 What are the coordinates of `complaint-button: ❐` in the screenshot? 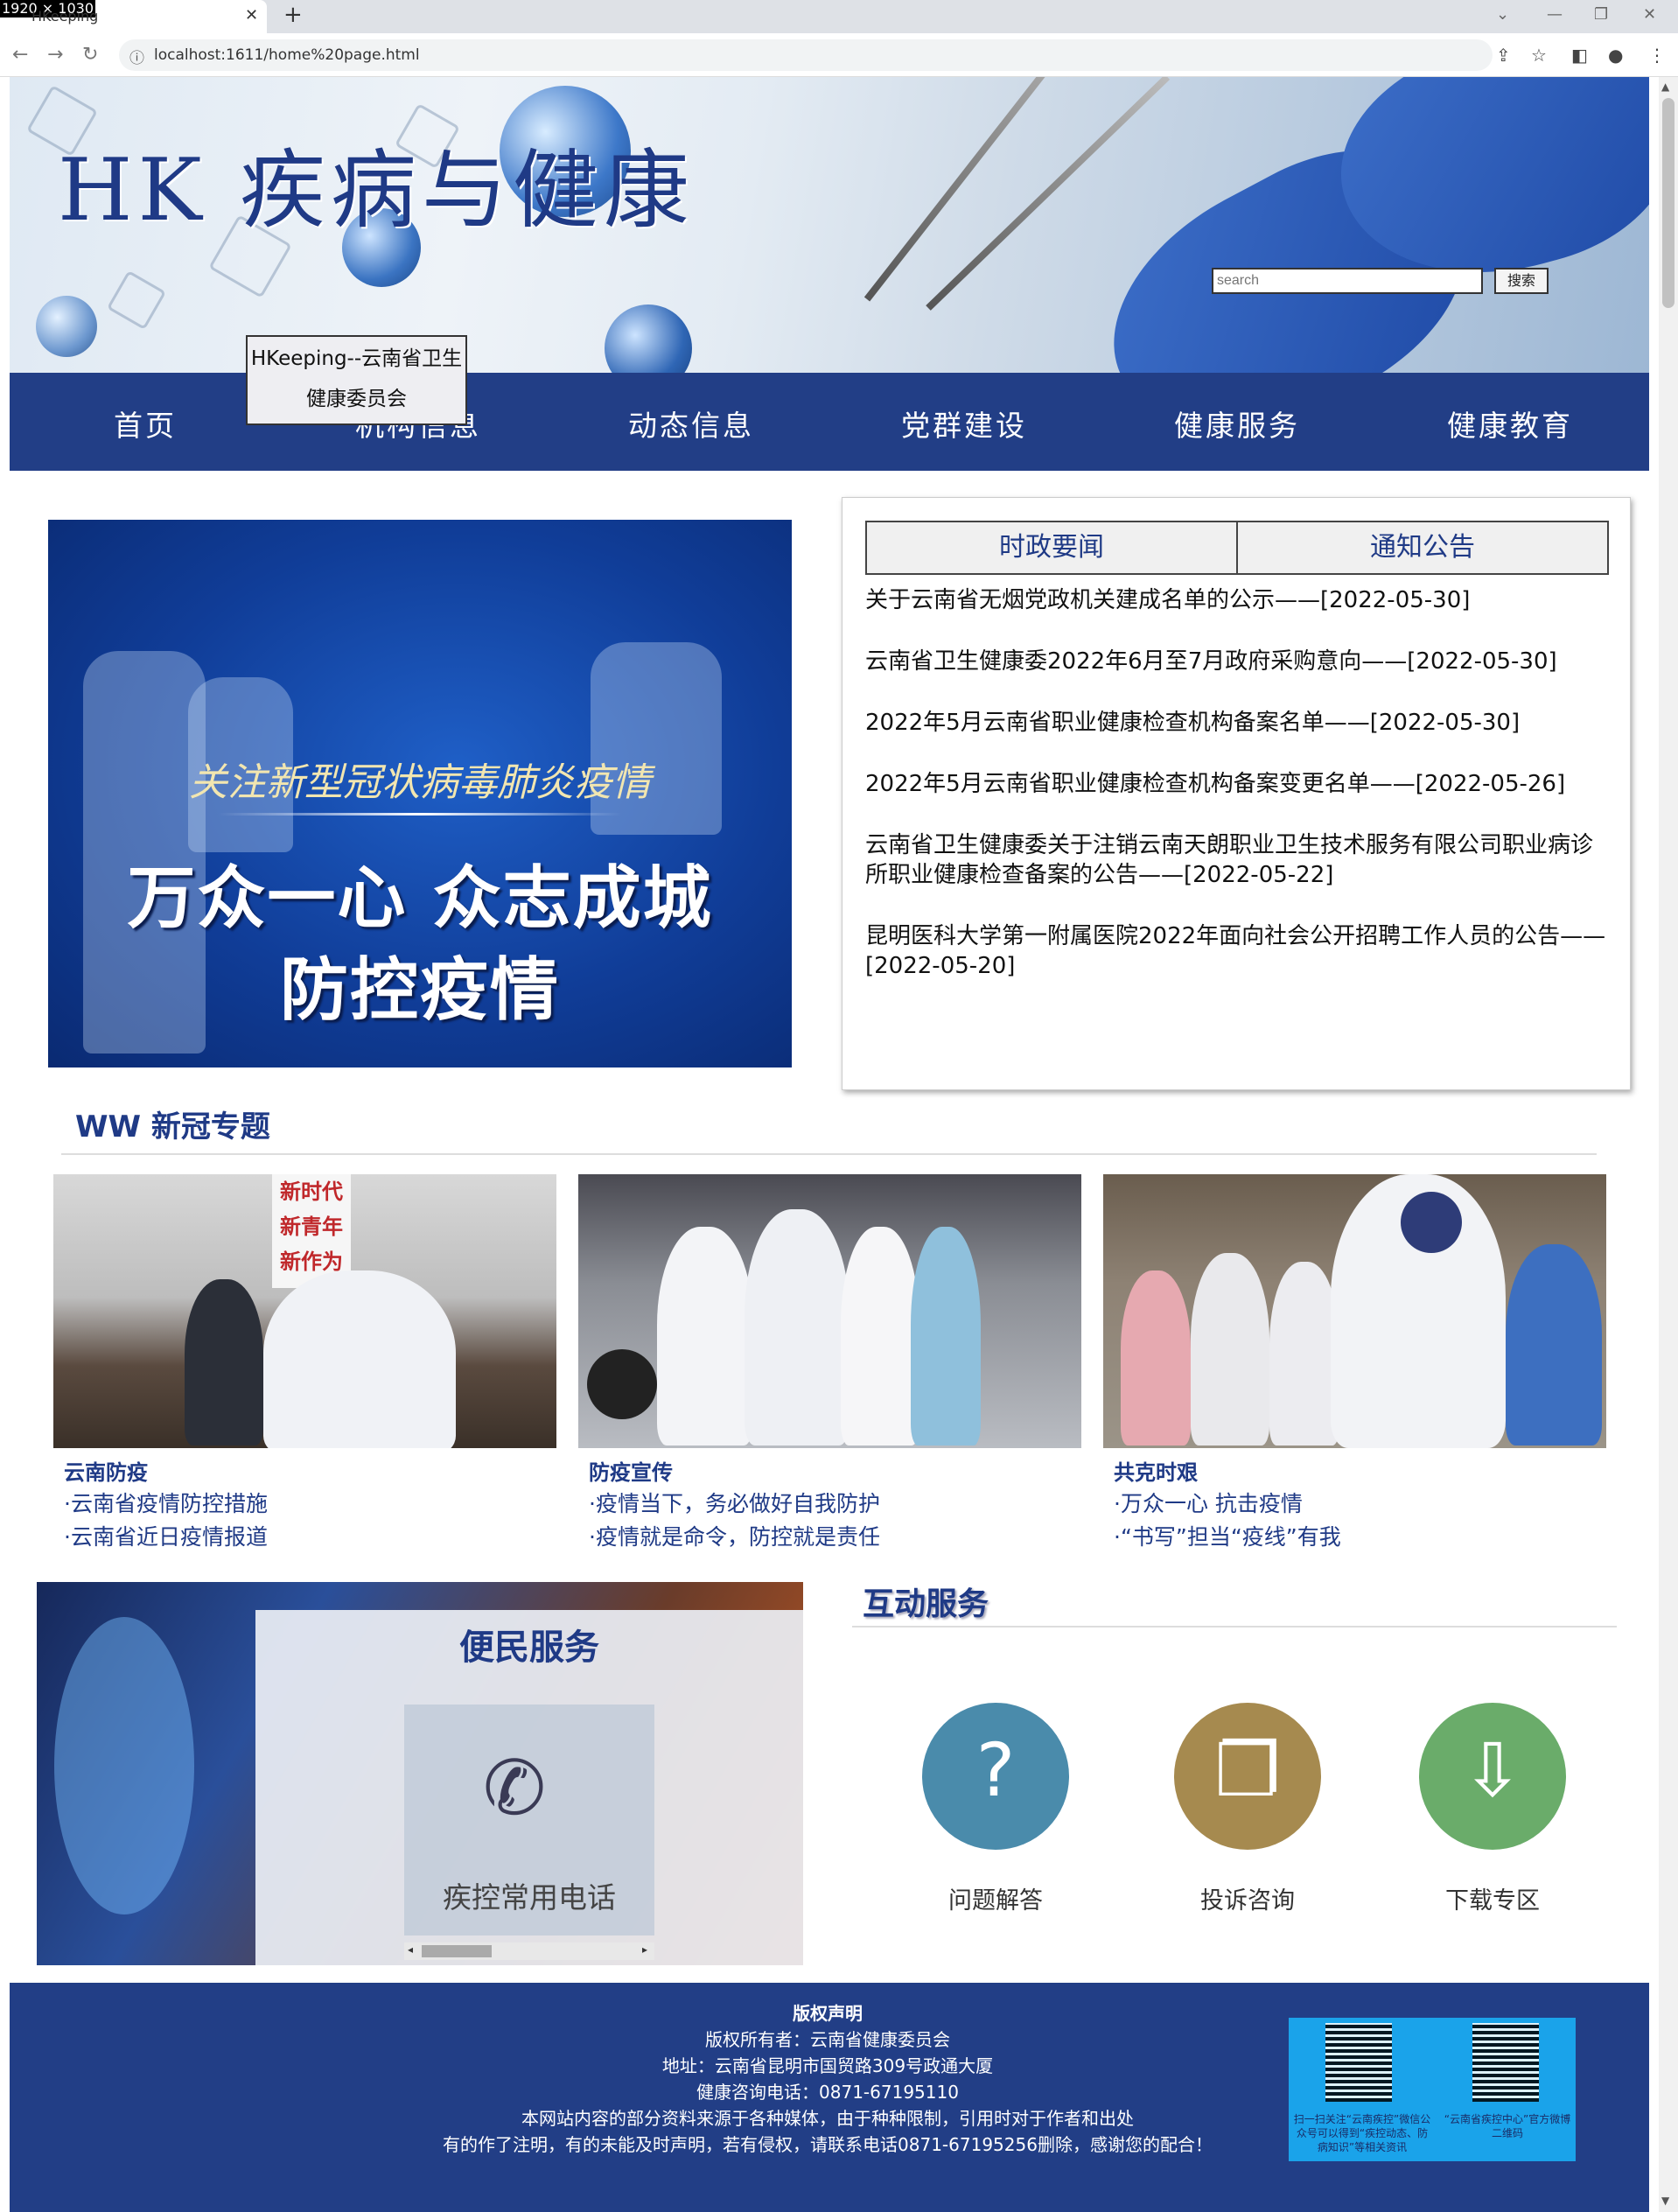 It's located at (1247, 1776).